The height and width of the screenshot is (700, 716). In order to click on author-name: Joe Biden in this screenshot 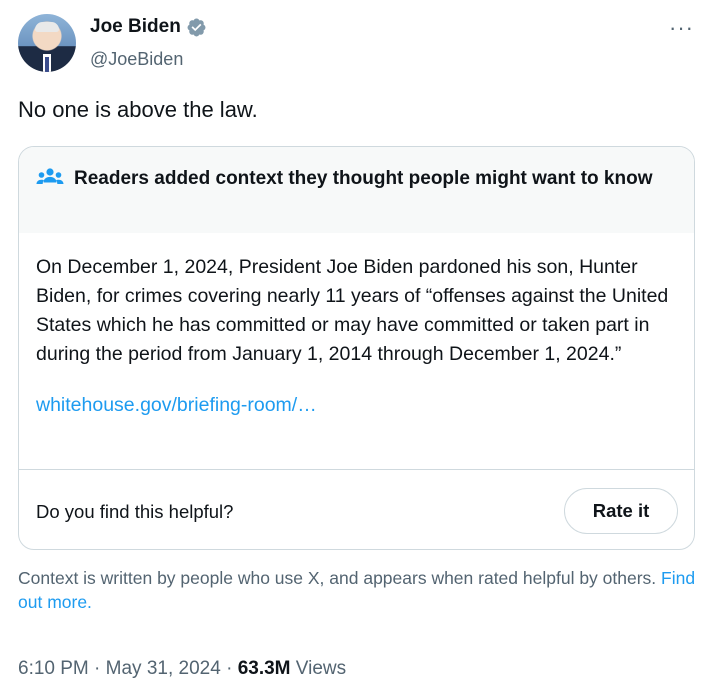, I will do `click(148, 27)`.